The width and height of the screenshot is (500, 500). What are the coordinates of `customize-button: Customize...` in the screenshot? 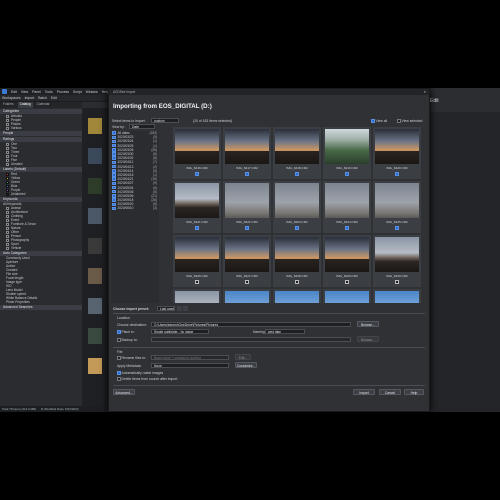 It's located at (246, 365).